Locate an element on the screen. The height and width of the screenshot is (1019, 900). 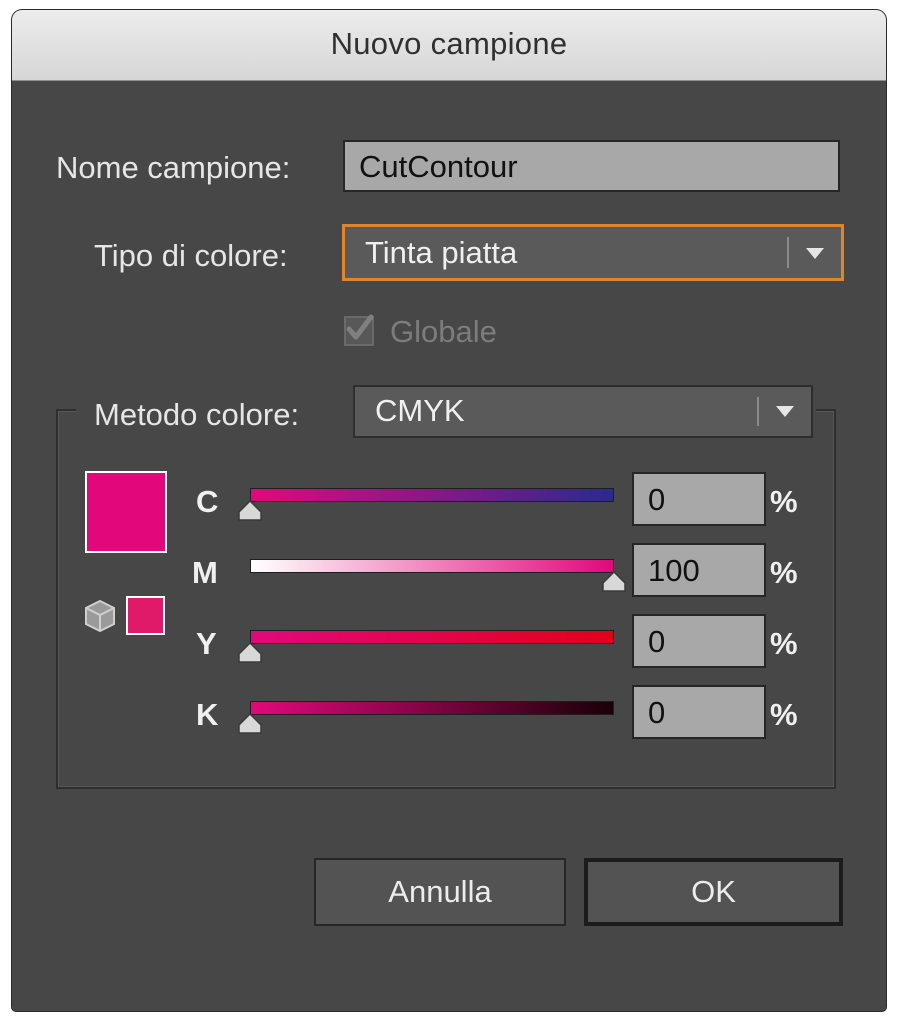
global-checkbox is located at coordinates (359, 330).